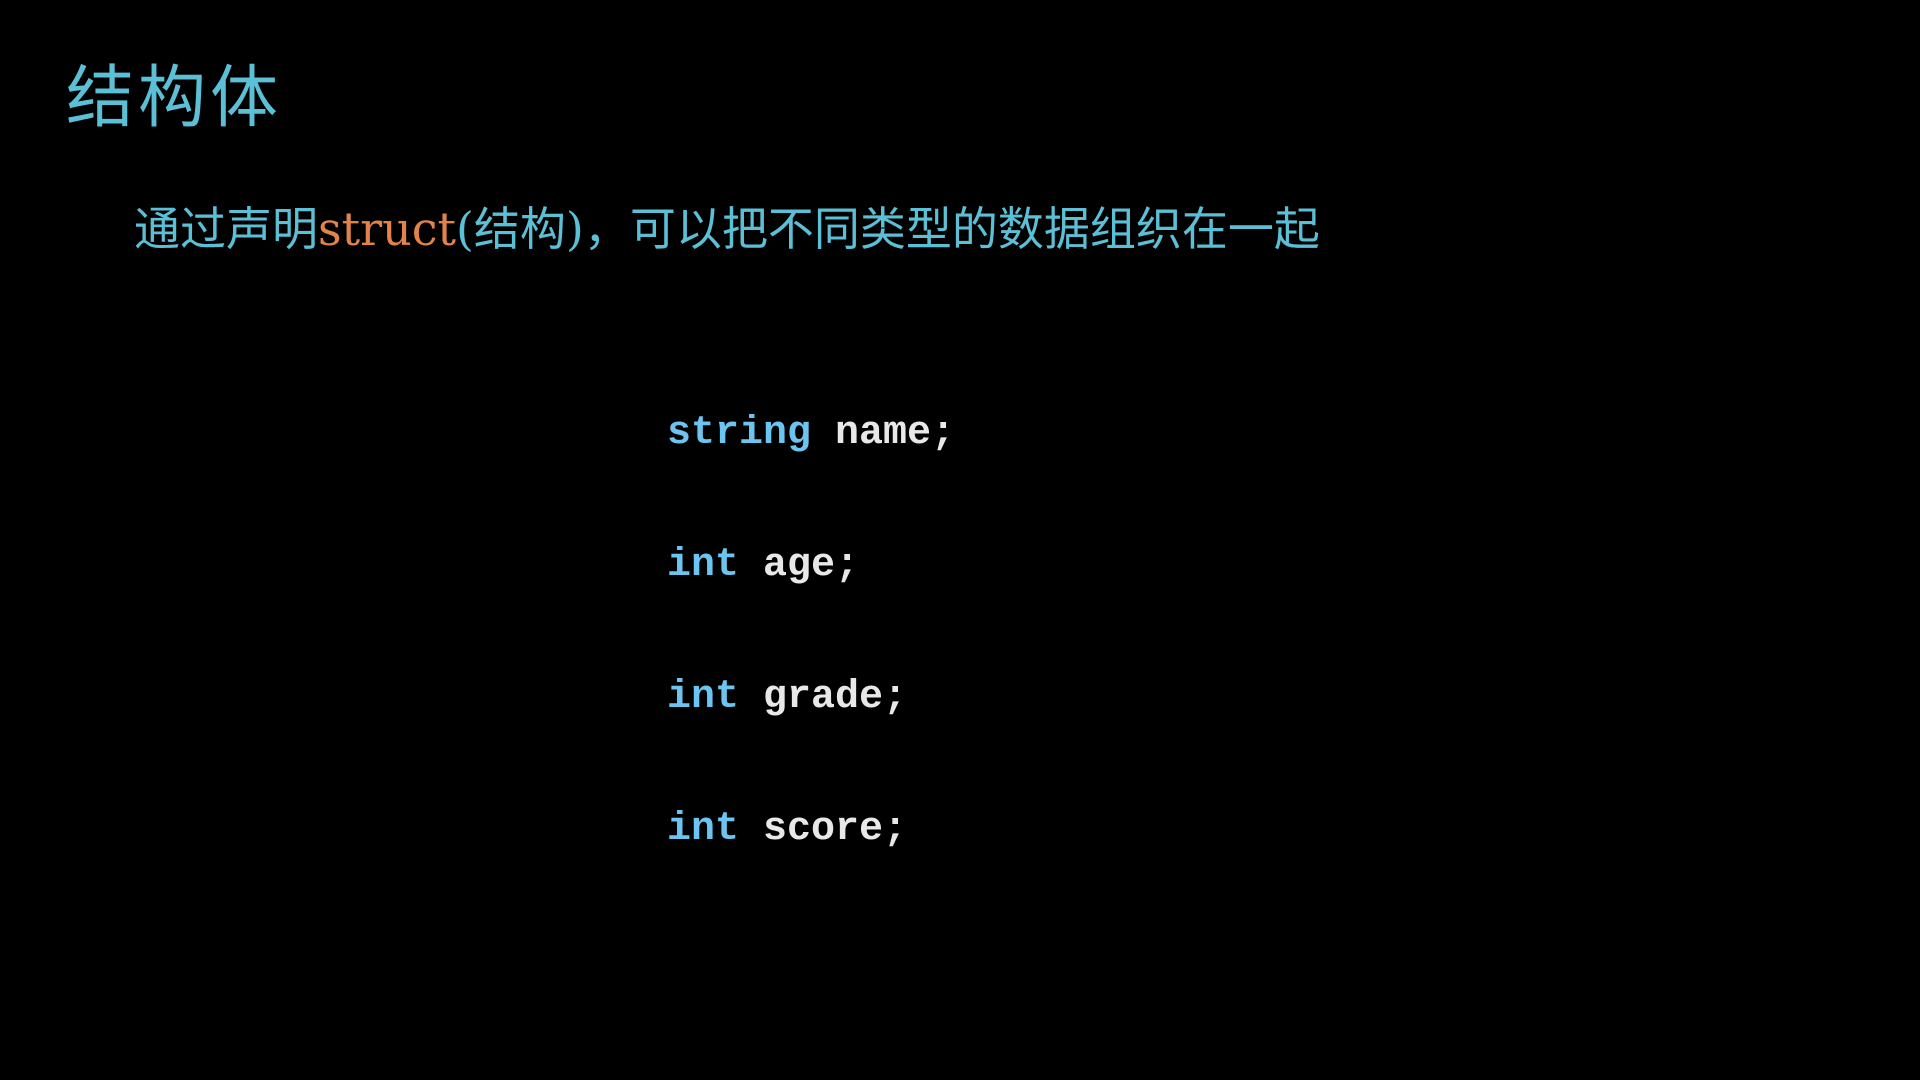 This screenshot has height=1080, width=1920. Describe the element at coordinates (887, 229) in the screenshot. I see `subtitle-trail: (结构)，可以把不同类型的数据组织在一起` at that location.